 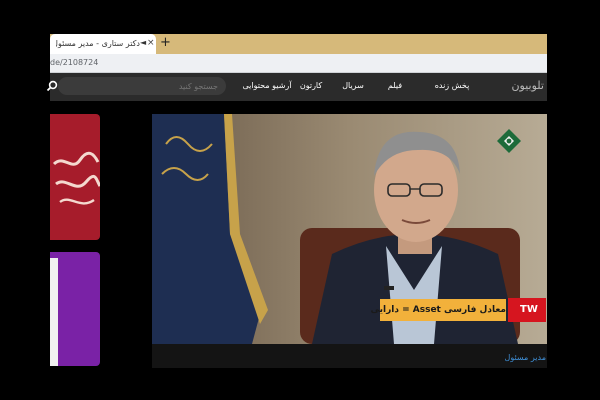 I want to click on nav-film: فیلم, so click(x=395, y=86).